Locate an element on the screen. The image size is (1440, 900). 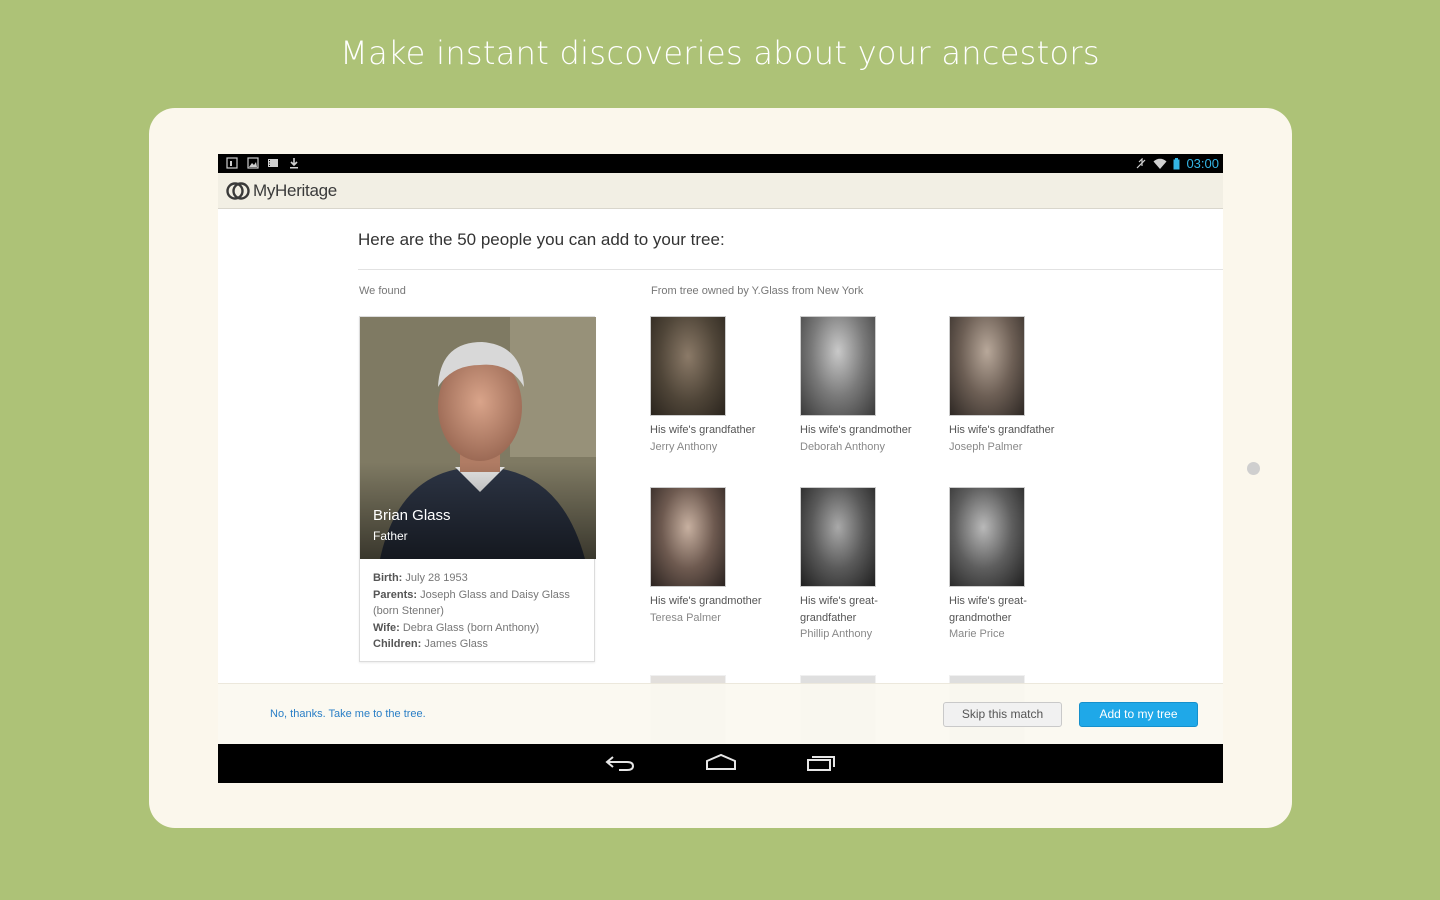
status-time: 03:00 is located at coordinates (1202, 163).